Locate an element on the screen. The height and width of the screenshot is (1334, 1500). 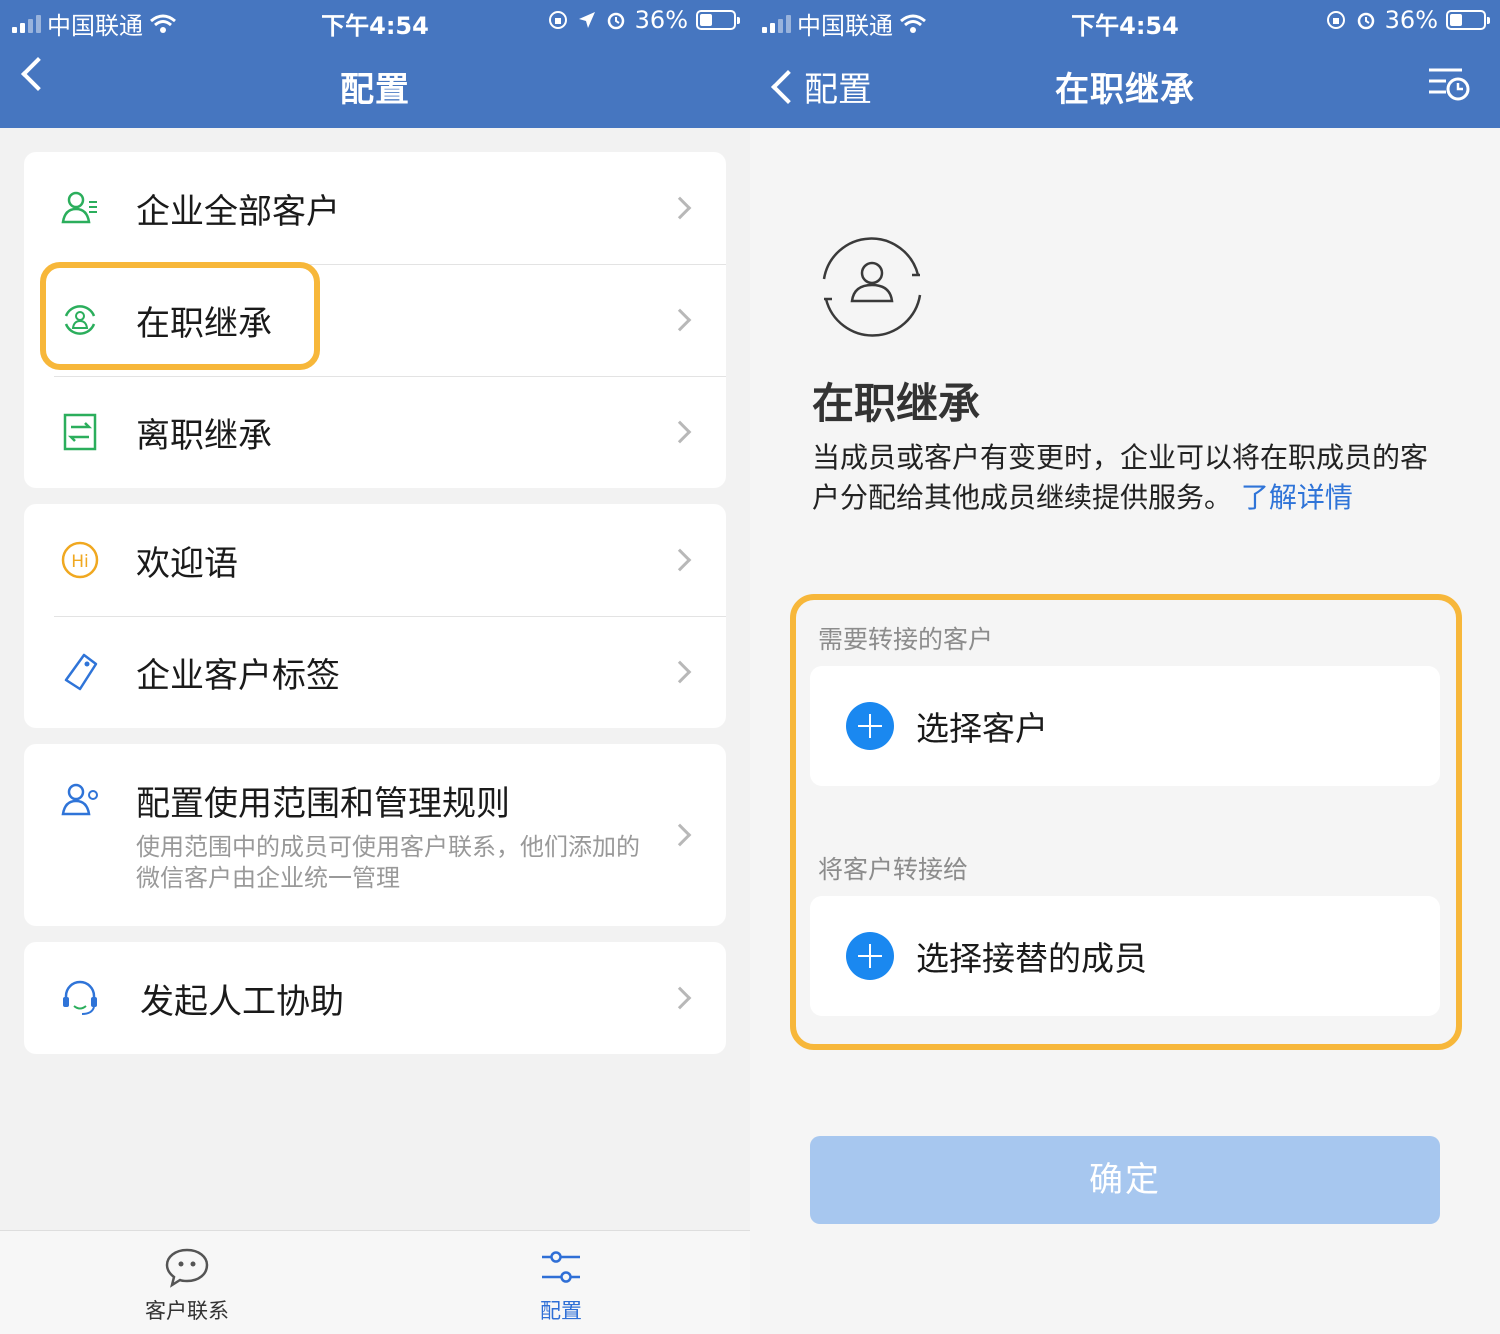
menu-item-label: 离职继承 is located at coordinates (204, 435).